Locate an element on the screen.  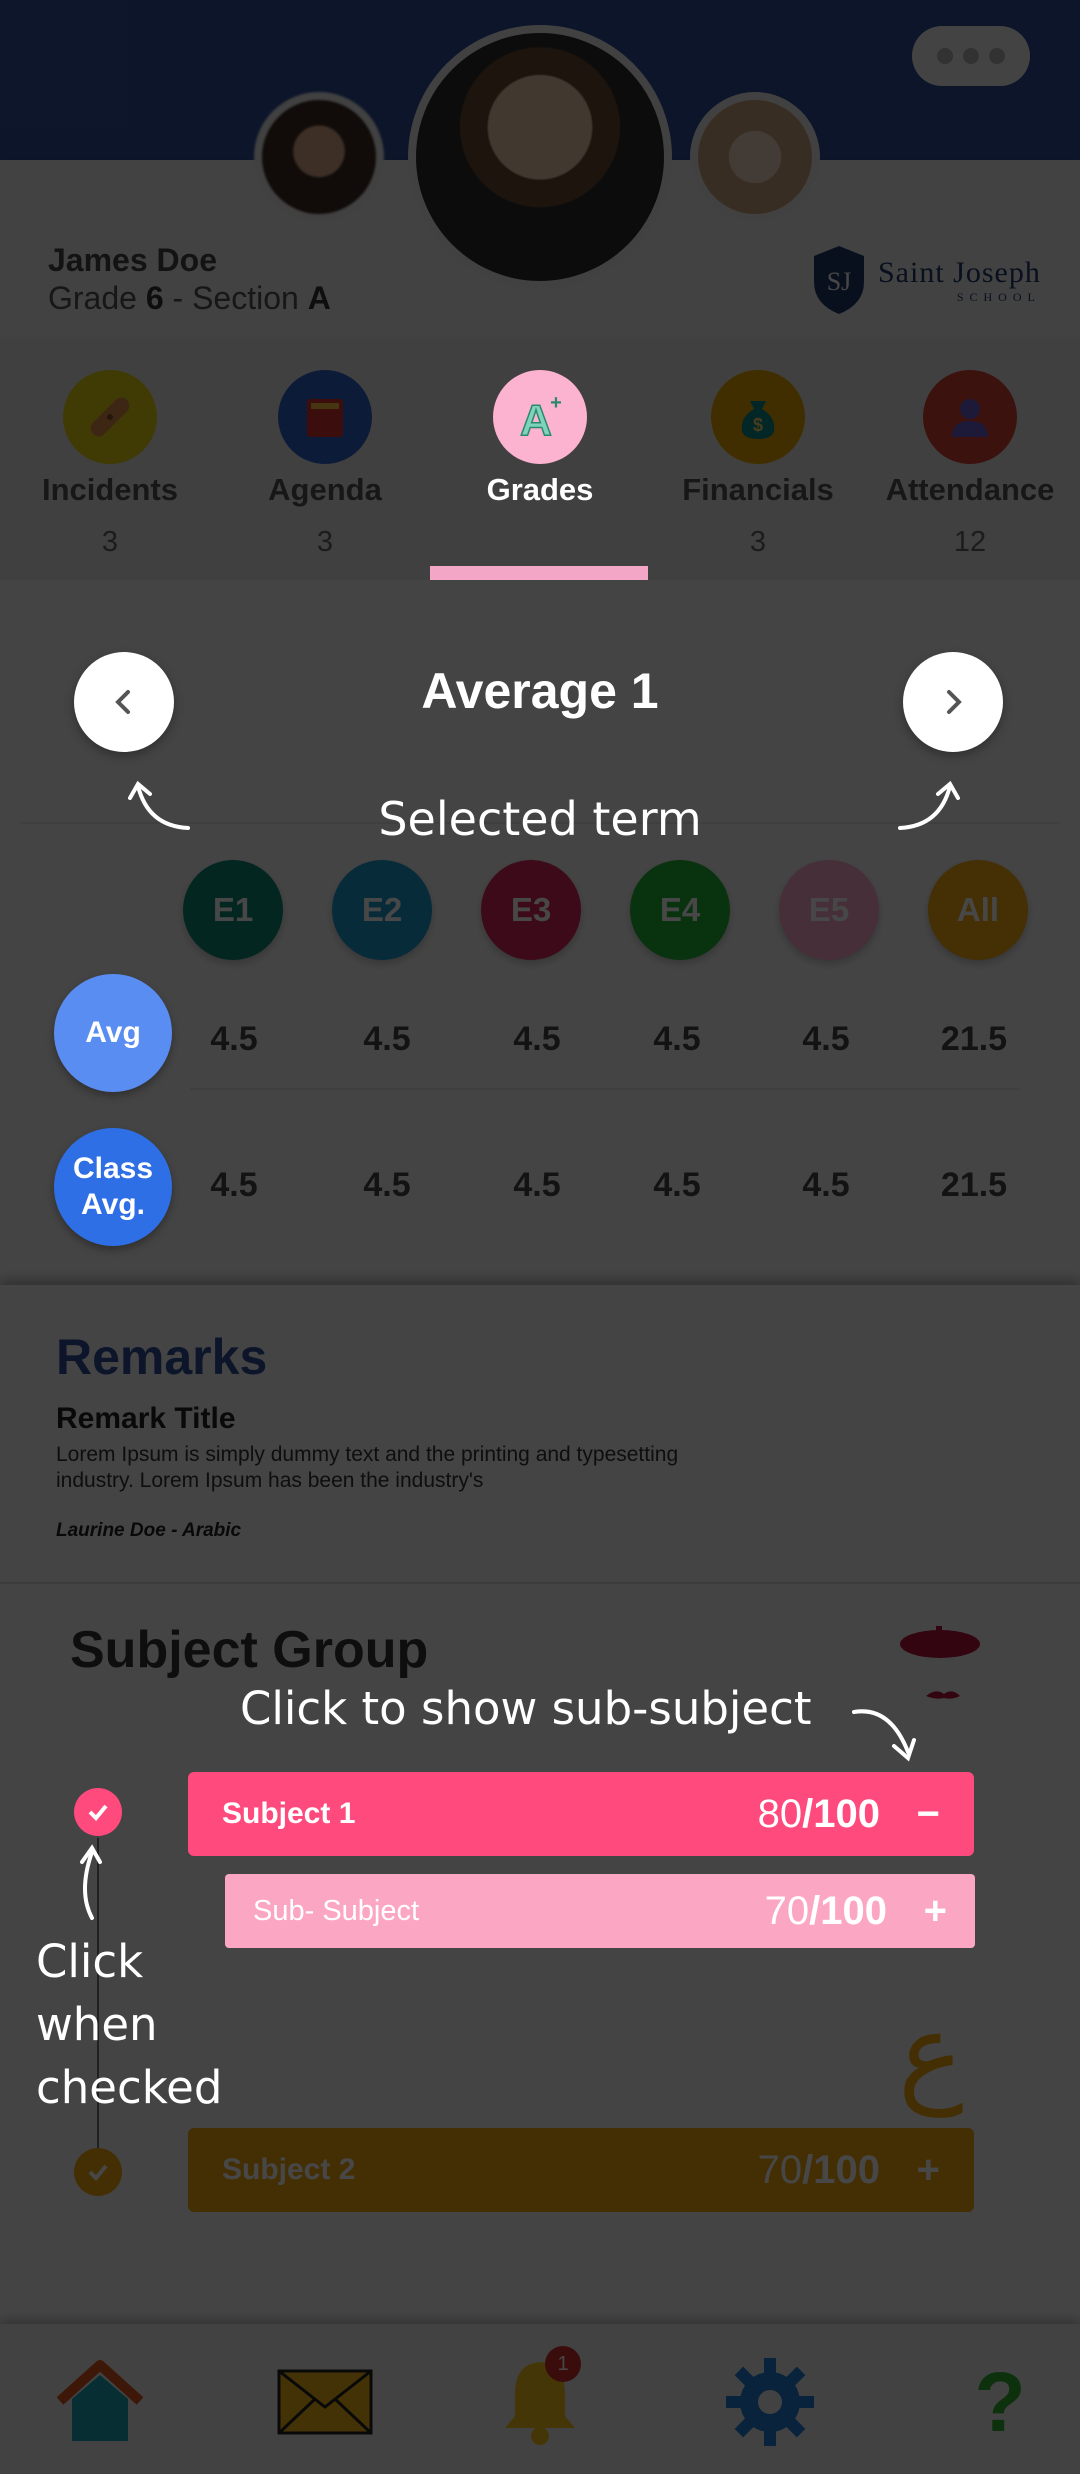
term-title: Average 1 is located at coordinates (540, 691).